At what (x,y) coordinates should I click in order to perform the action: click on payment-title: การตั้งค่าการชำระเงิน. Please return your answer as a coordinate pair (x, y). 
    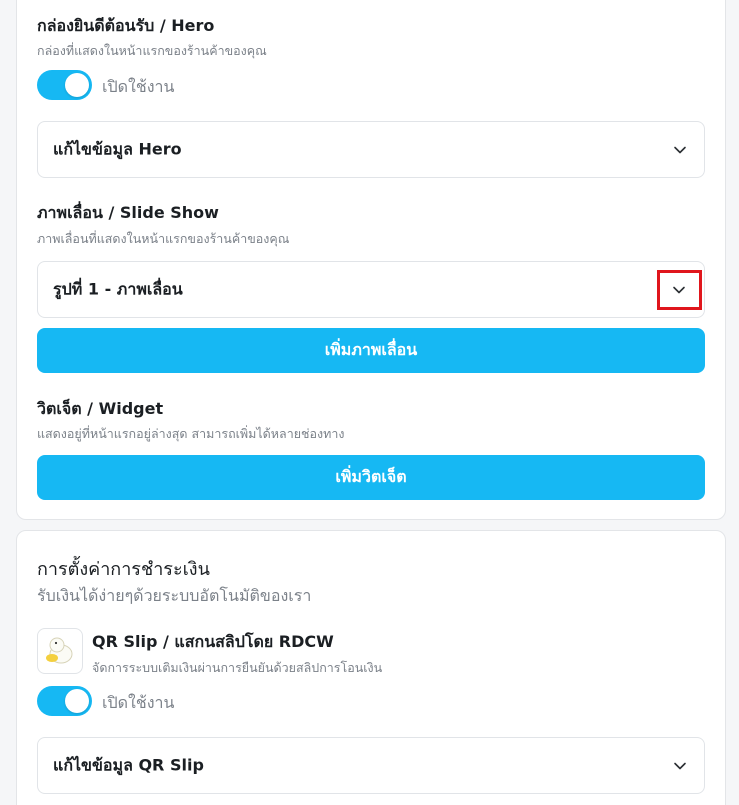
    Looking at the image, I should click on (123, 569).